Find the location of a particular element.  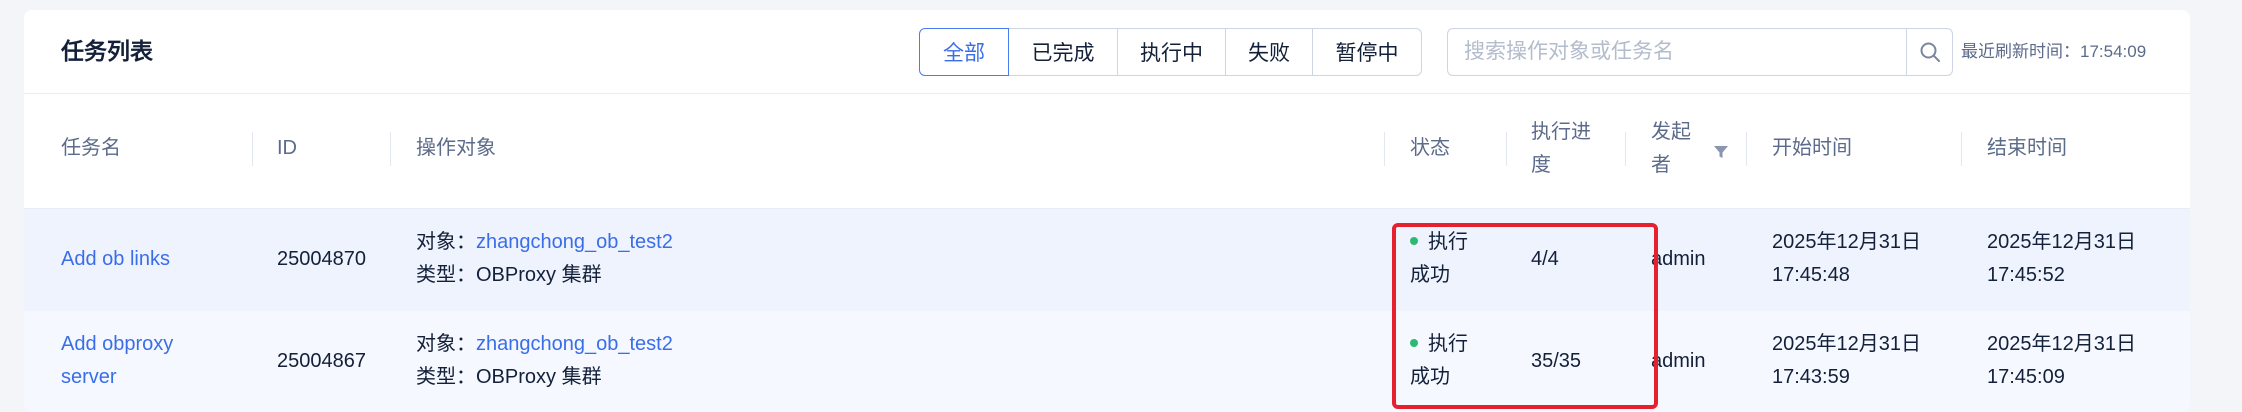

filter-all-button: 全部 is located at coordinates (964, 52).